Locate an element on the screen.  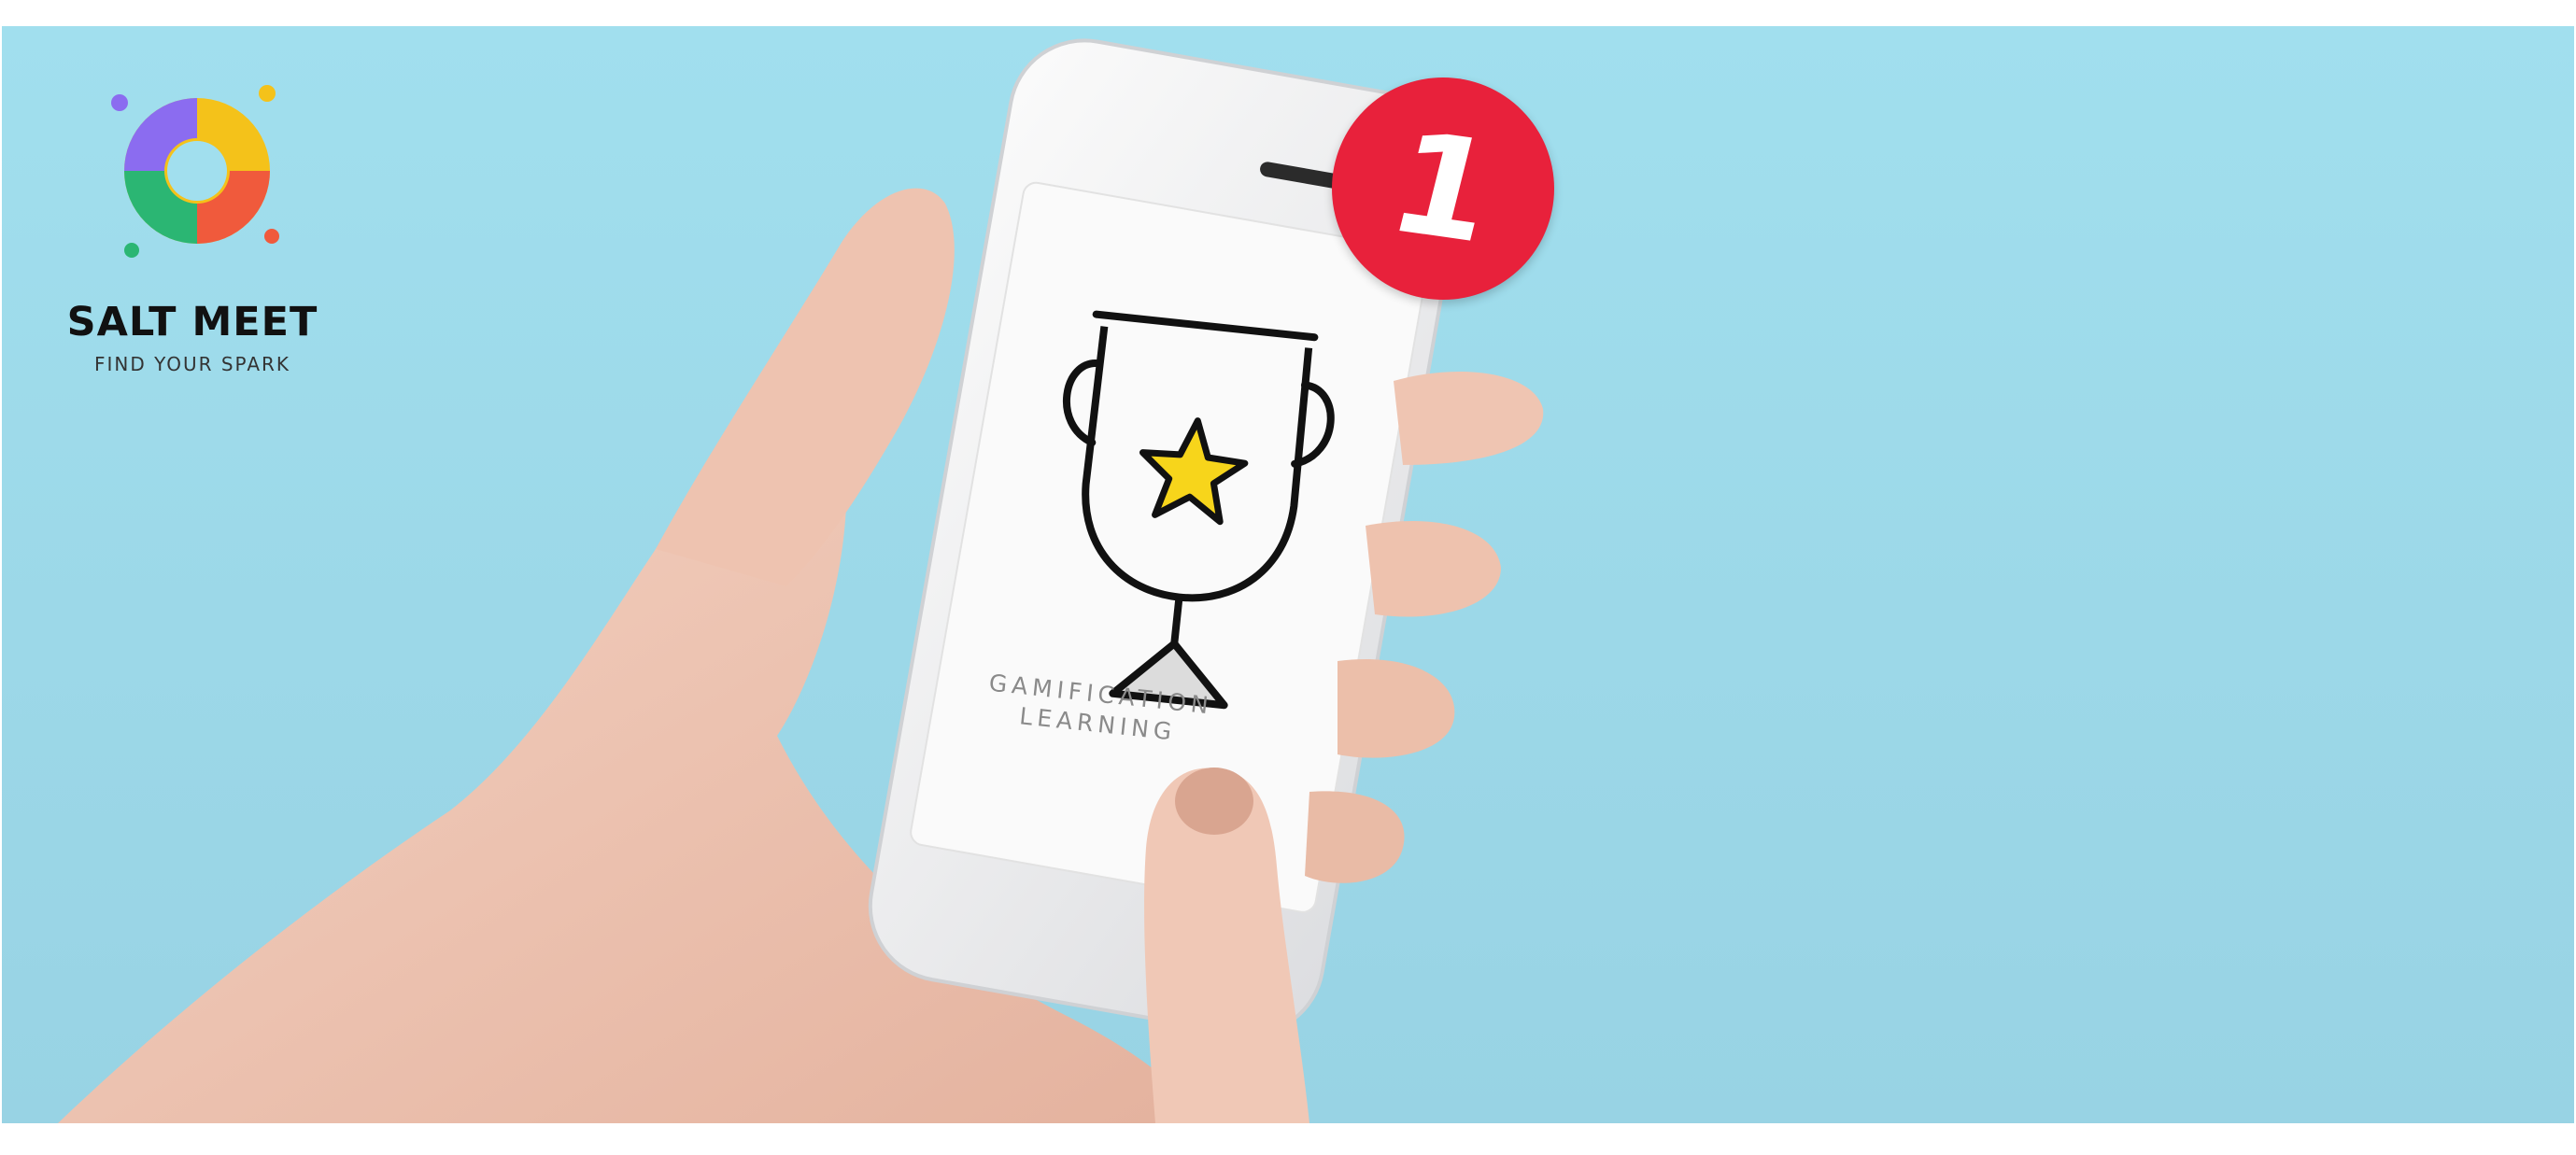
brand-logo: SALT MEET FIND YOUR SPARK is located at coordinates (192, 236).